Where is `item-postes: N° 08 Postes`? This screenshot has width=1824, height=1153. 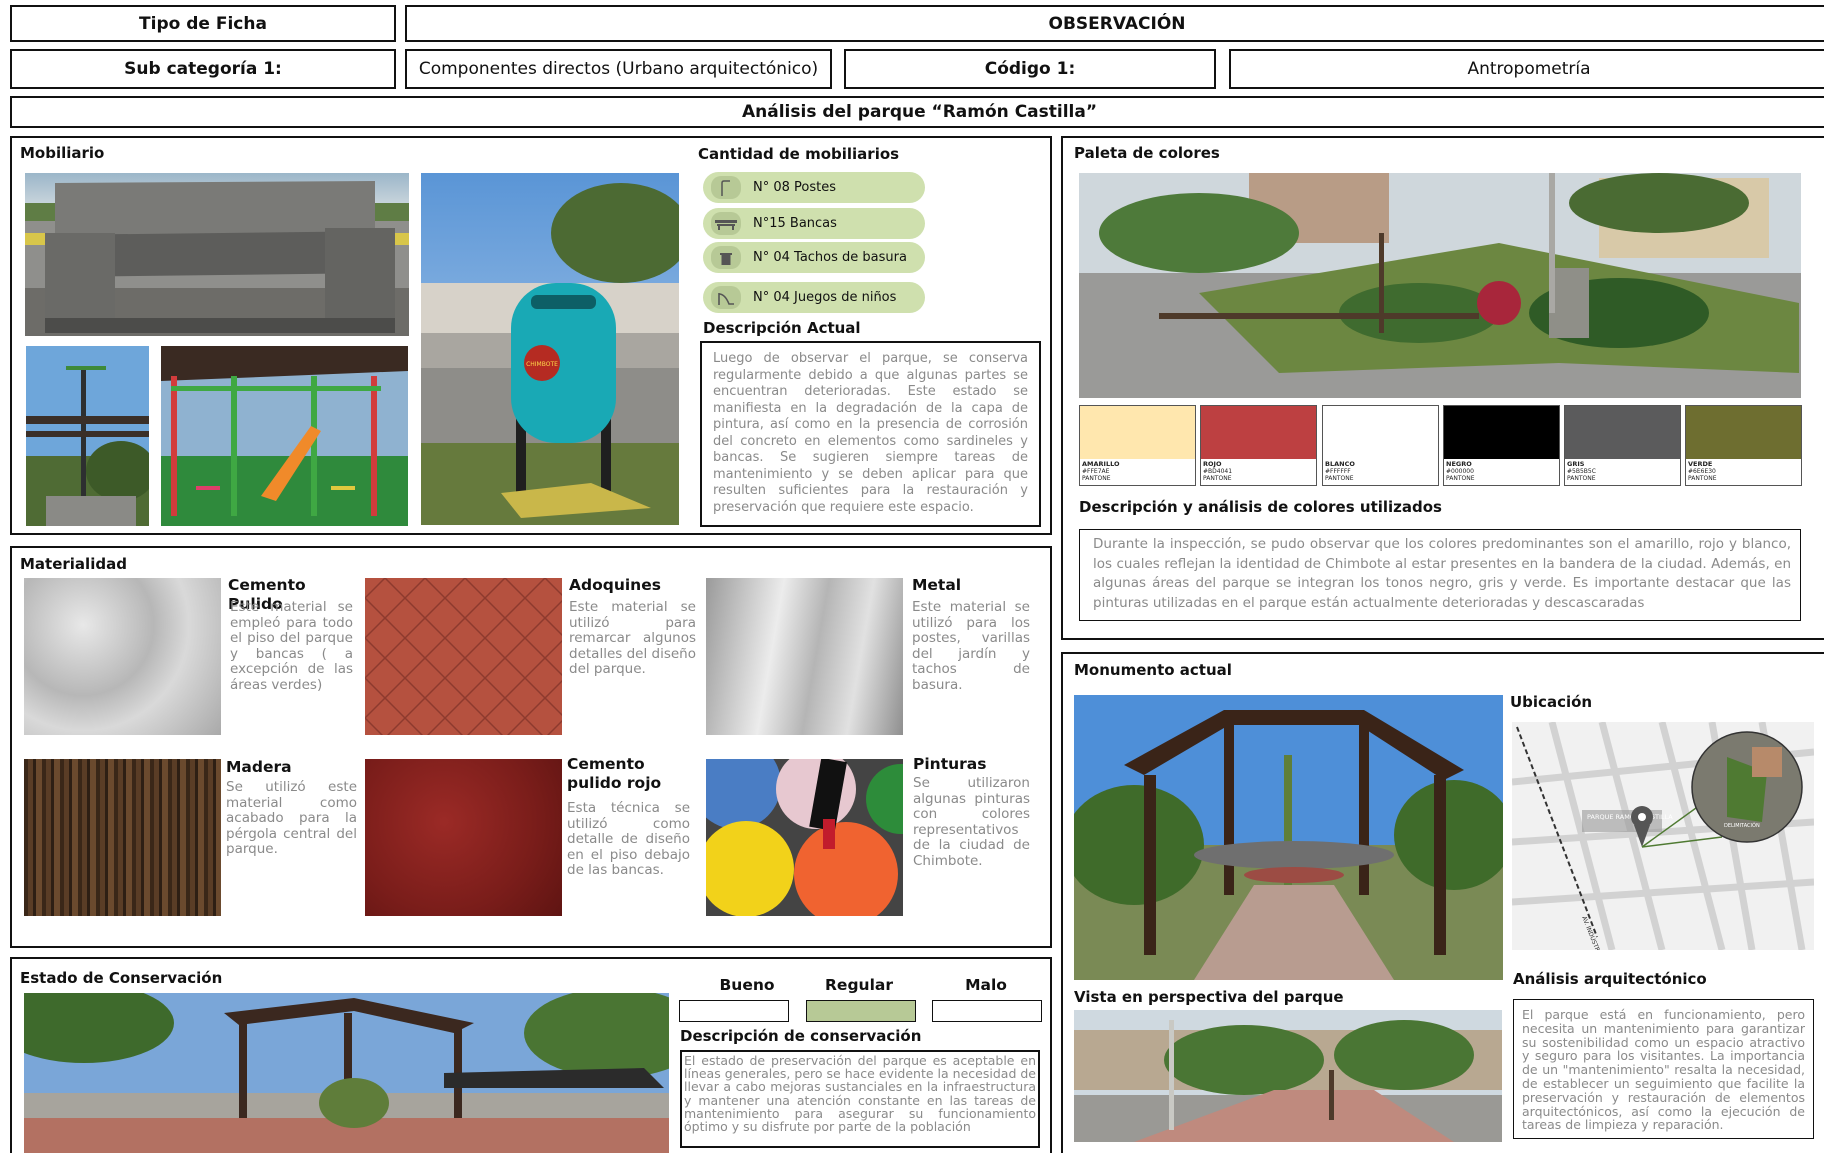
item-postes: N° 08 Postes is located at coordinates (814, 187).